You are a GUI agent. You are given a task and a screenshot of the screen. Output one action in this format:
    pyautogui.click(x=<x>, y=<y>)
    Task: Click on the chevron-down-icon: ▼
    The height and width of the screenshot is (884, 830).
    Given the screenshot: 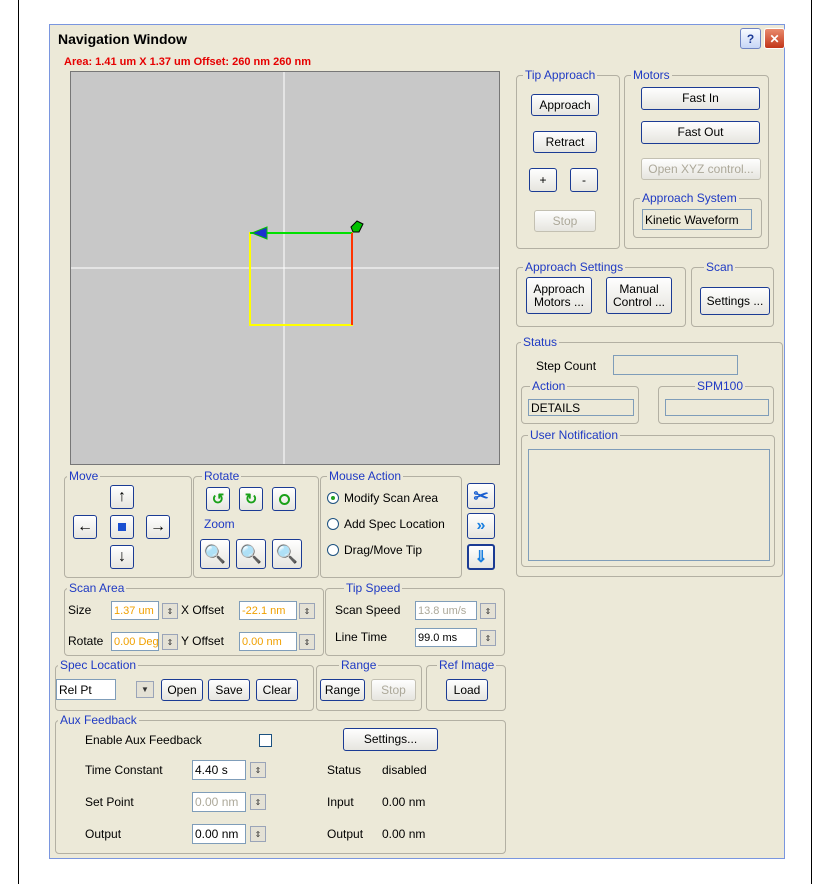 What is the action you would take?
    pyautogui.click(x=145, y=689)
    